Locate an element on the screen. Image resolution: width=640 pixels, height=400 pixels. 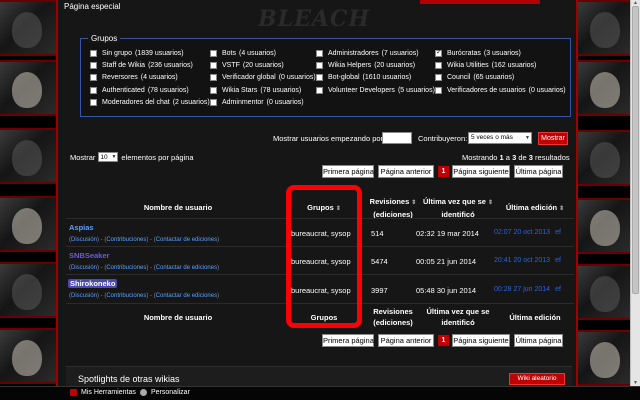
results-summary: Mostrando 1 a 3 de 3 resultados is located at coordinates (516, 157).